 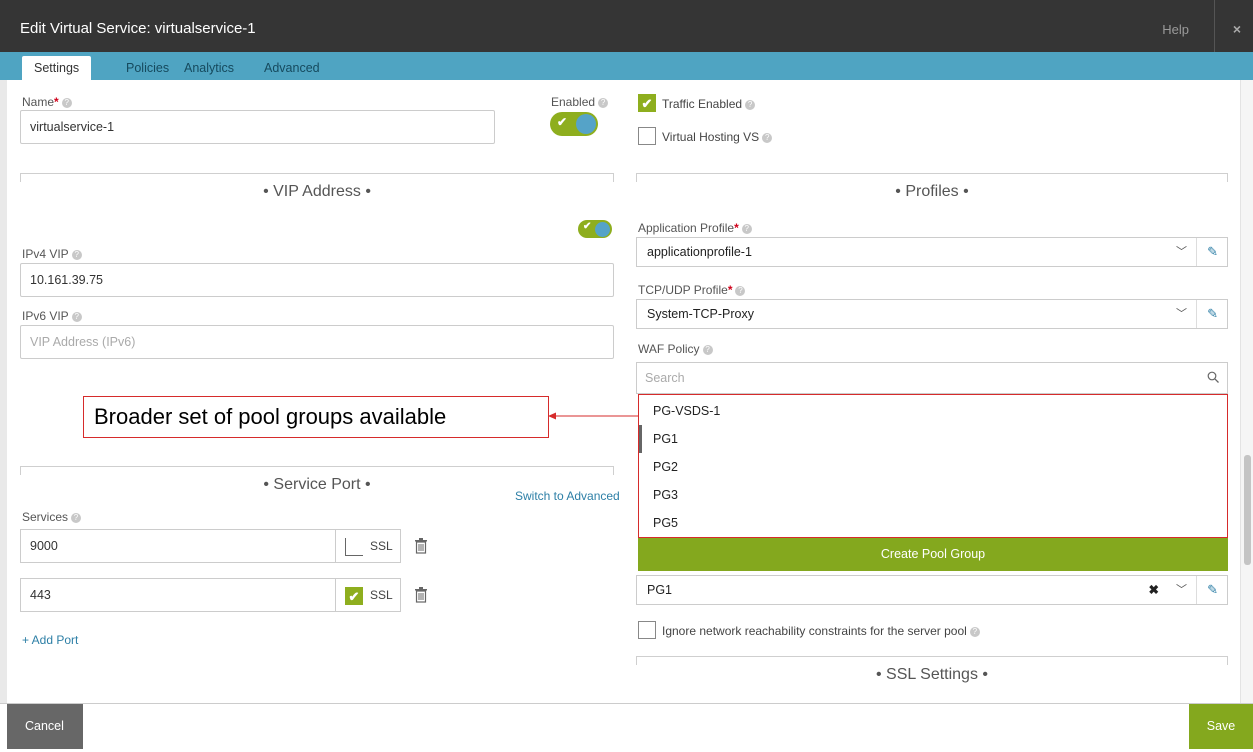 What do you see at coordinates (567, 496) in the screenshot?
I see `switch-to-advanced-link: Switch to Advanced` at bounding box center [567, 496].